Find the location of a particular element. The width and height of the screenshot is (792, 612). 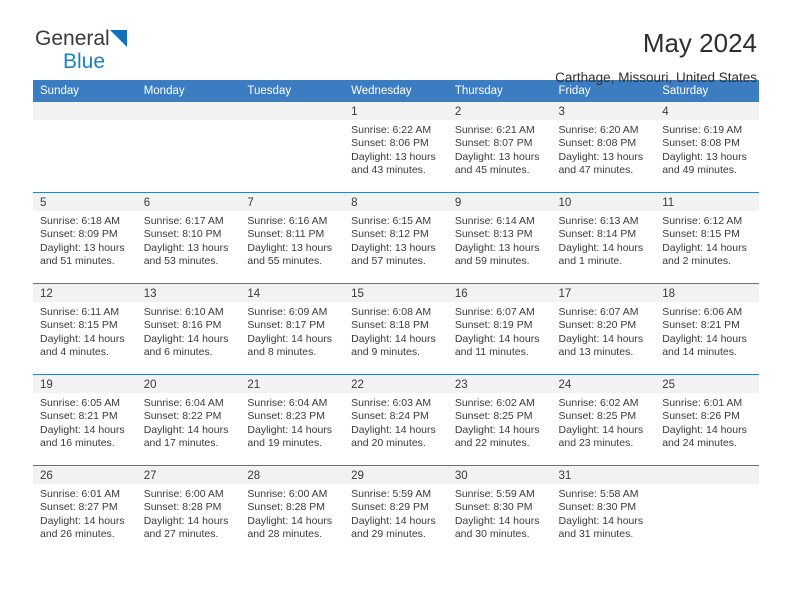

day-sunset-text: Sunset: 8:11 PM is located at coordinates (286, 234).